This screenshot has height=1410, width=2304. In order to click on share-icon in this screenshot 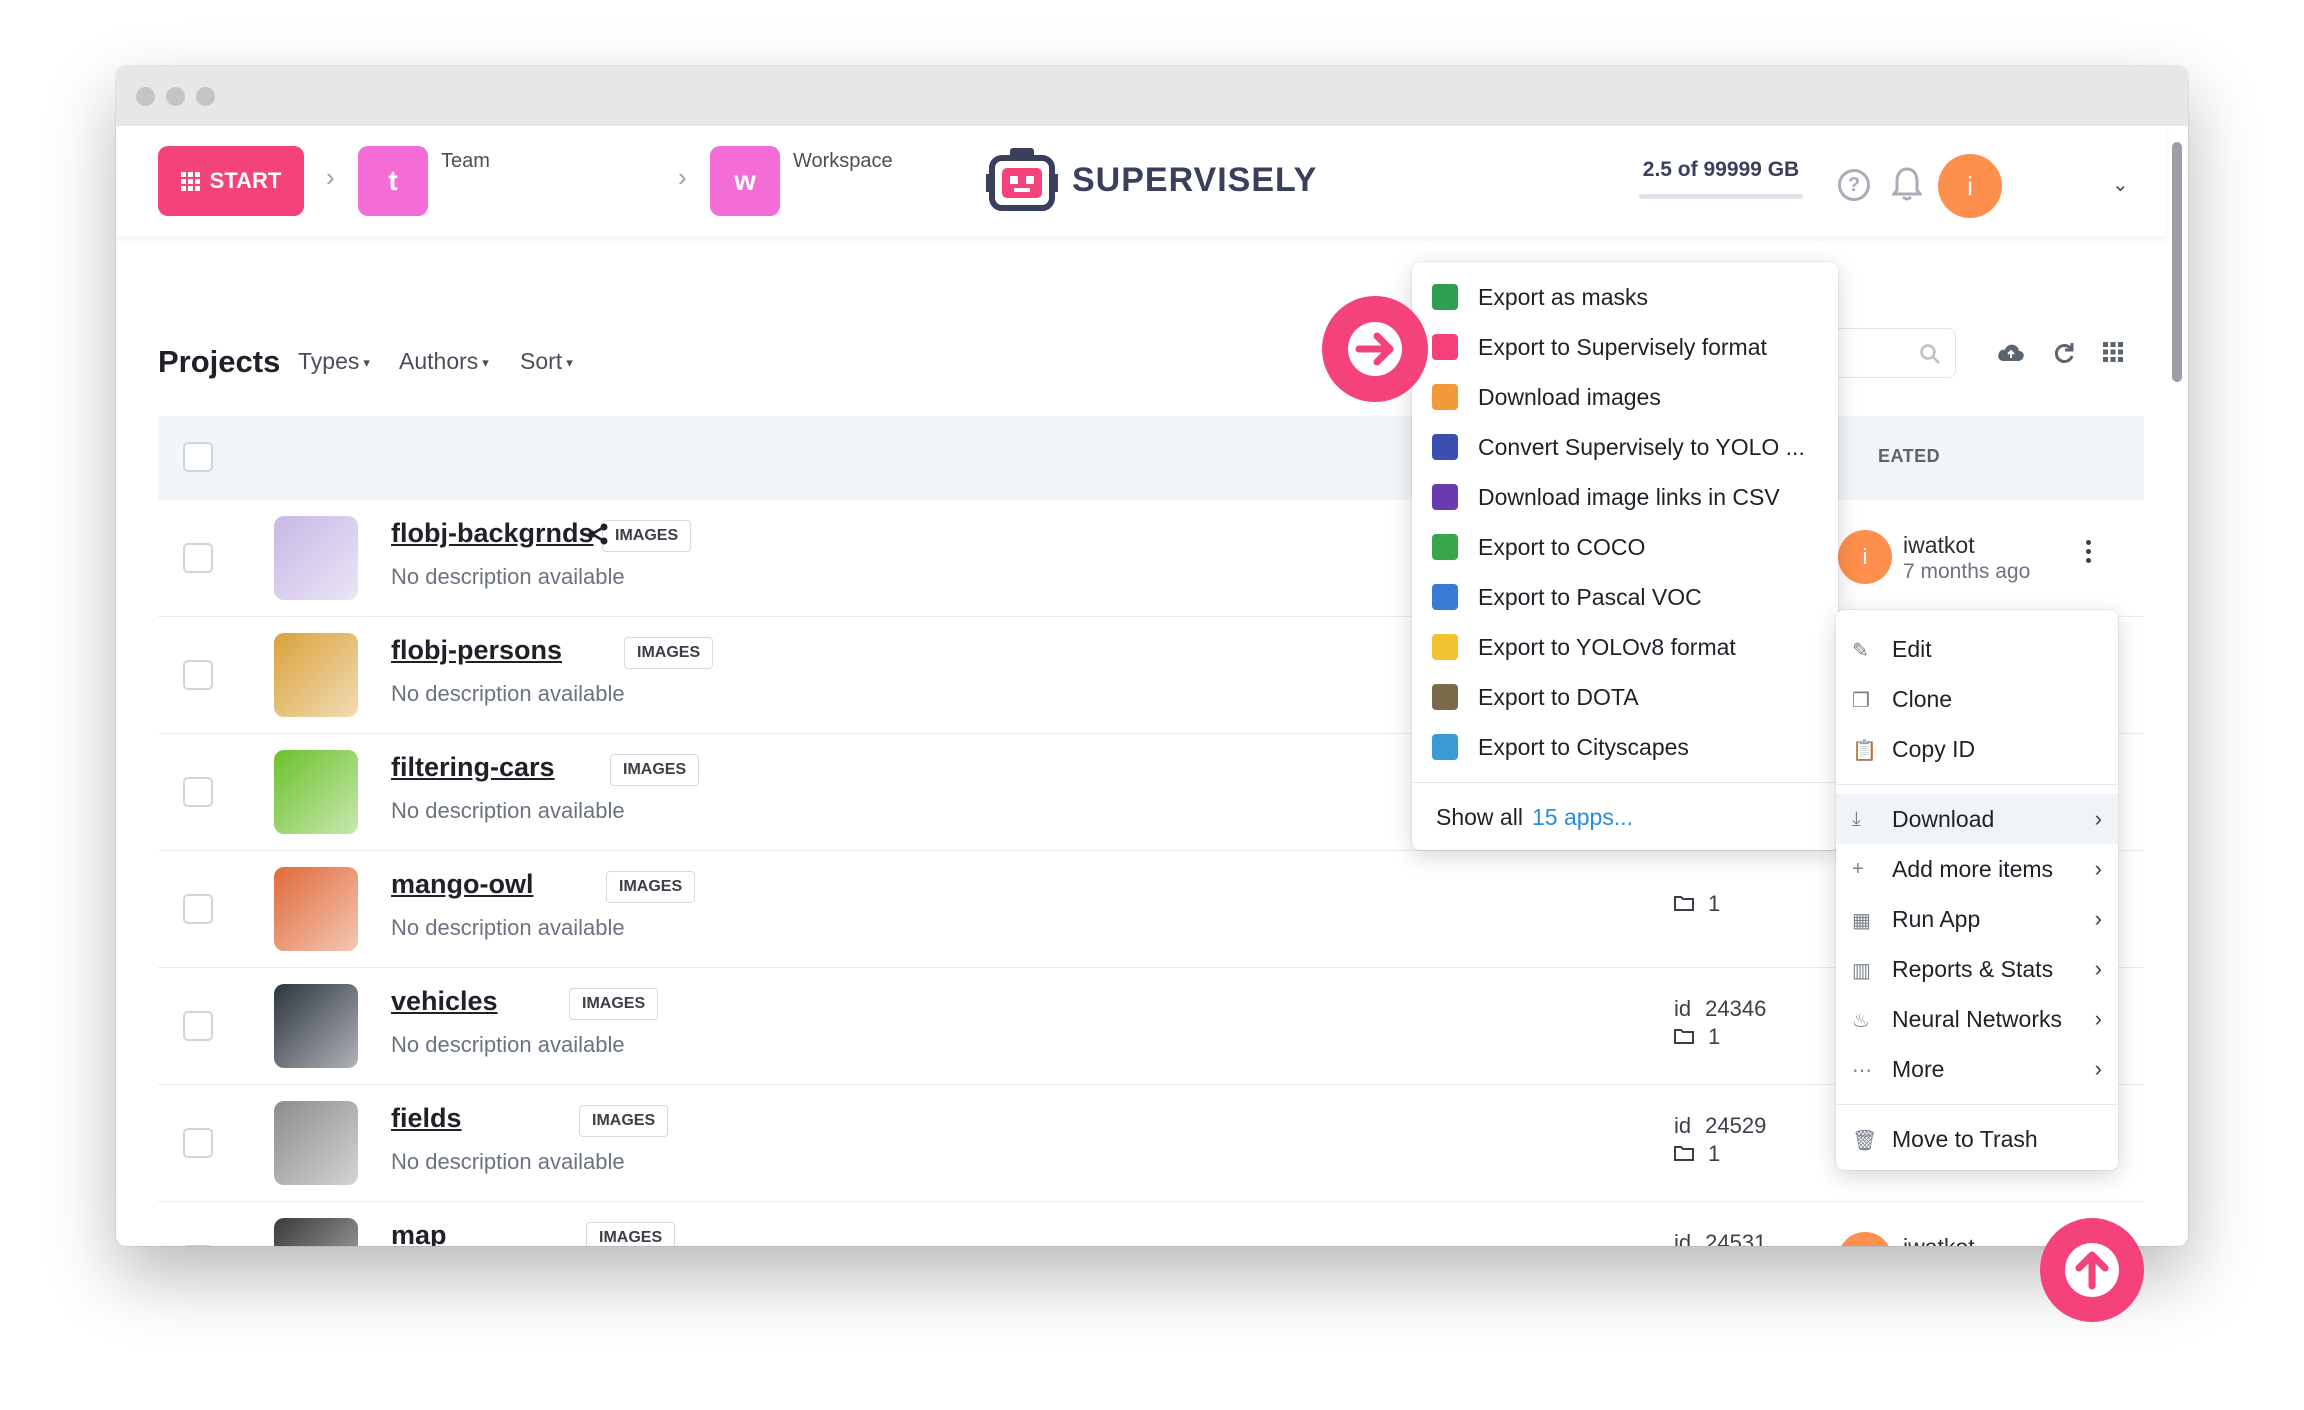, I will do `click(598, 536)`.